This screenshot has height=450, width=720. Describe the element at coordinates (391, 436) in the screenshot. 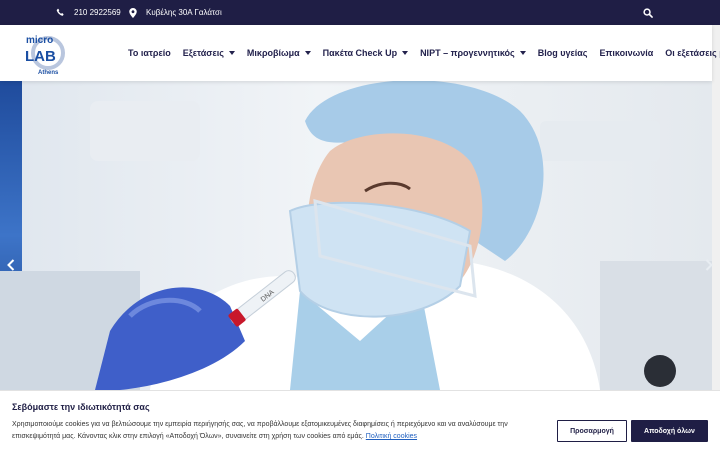

I see `cookie-policy-link: Πολιτική cookies` at that location.